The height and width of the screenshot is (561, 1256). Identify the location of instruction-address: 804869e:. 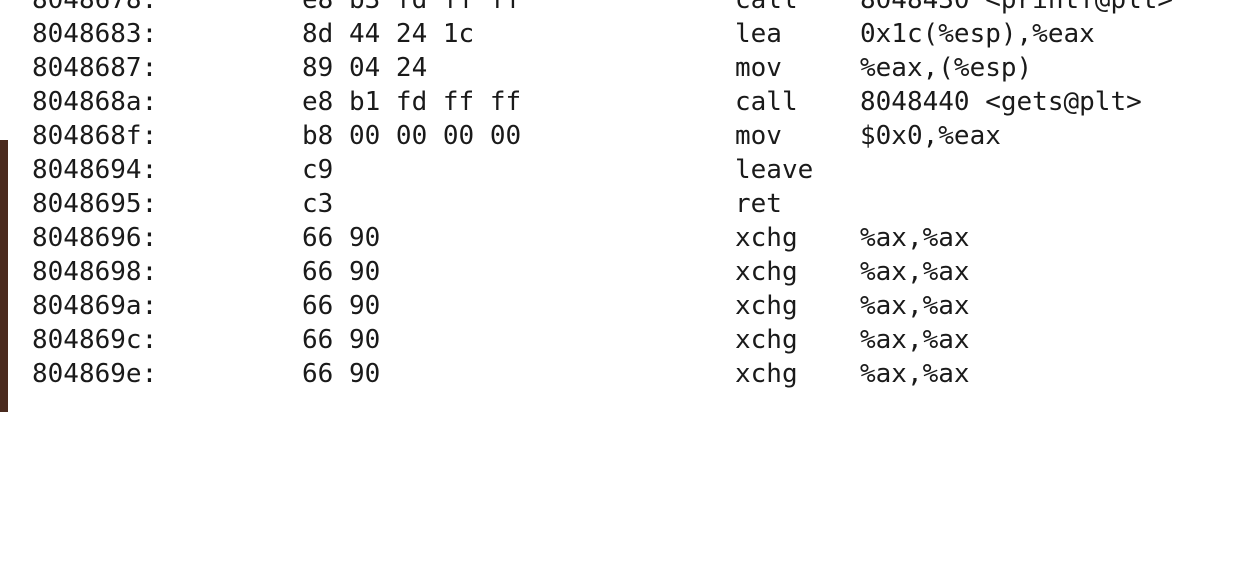
(95, 374).